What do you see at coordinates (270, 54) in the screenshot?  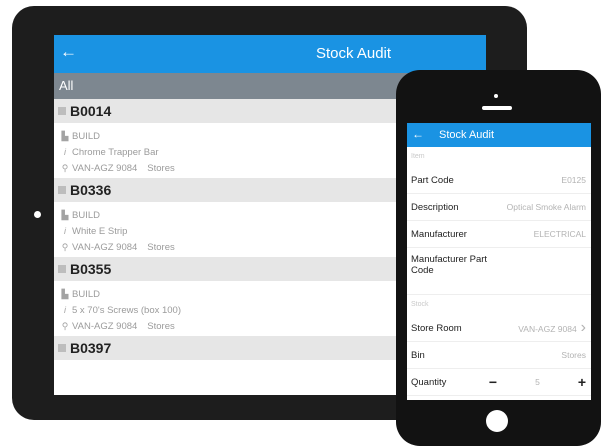 I see `tablet-app-bar: ← Stock Audit` at bounding box center [270, 54].